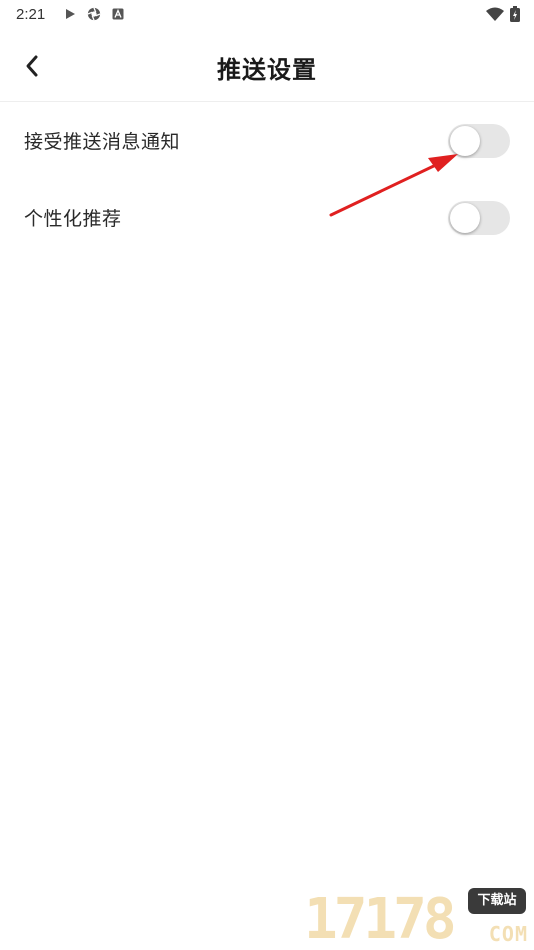 This screenshot has width=534, height=950. I want to click on app-header: 推送设置, so click(267, 65).